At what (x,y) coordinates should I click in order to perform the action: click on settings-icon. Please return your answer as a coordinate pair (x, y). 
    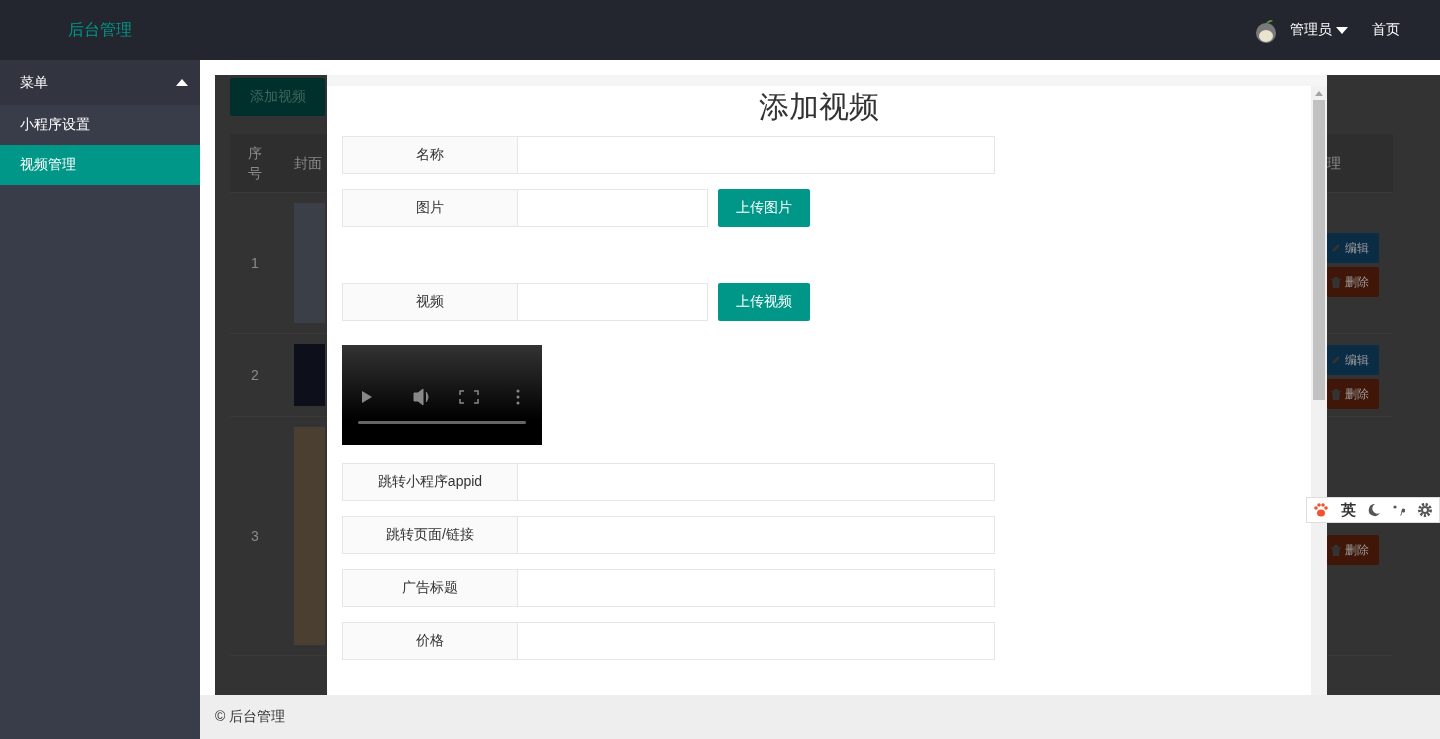
    Looking at the image, I should click on (1425, 510).